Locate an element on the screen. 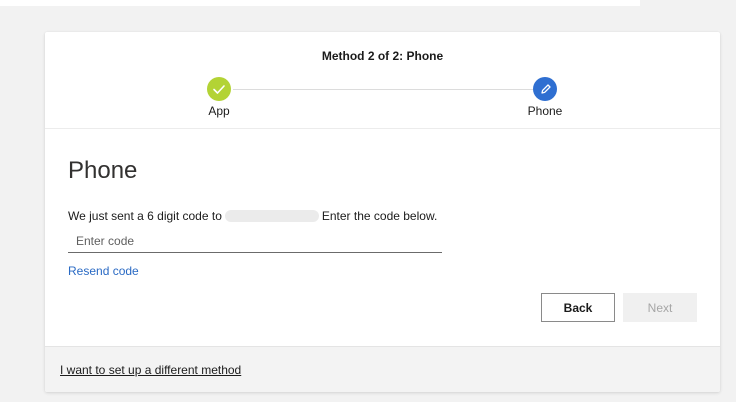 This screenshot has width=736, height=402. code-input is located at coordinates (255, 241).